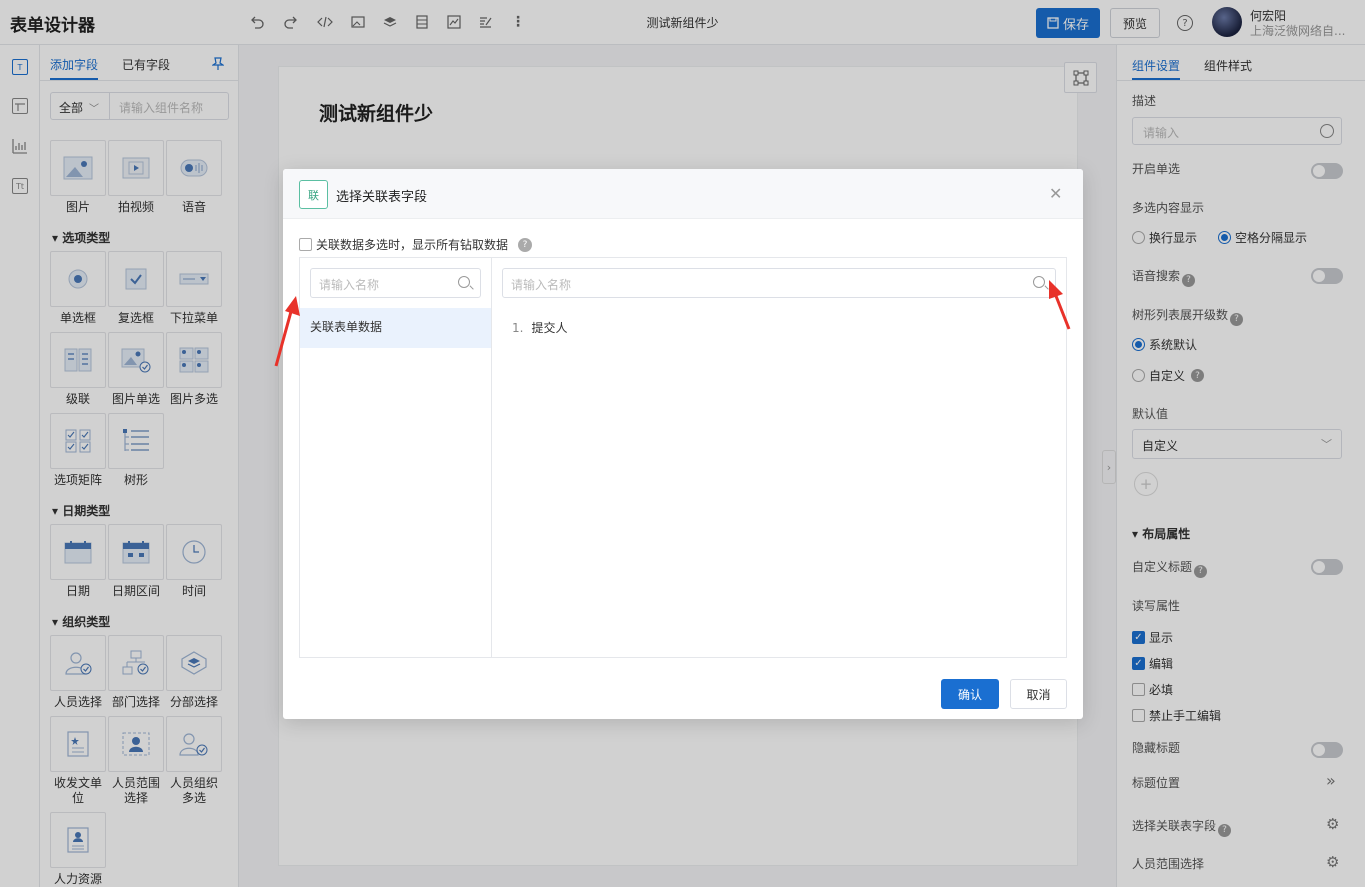 Image resolution: width=1365 pixels, height=887 pixels. I want to click on field-index: 1., so click(518, 328).